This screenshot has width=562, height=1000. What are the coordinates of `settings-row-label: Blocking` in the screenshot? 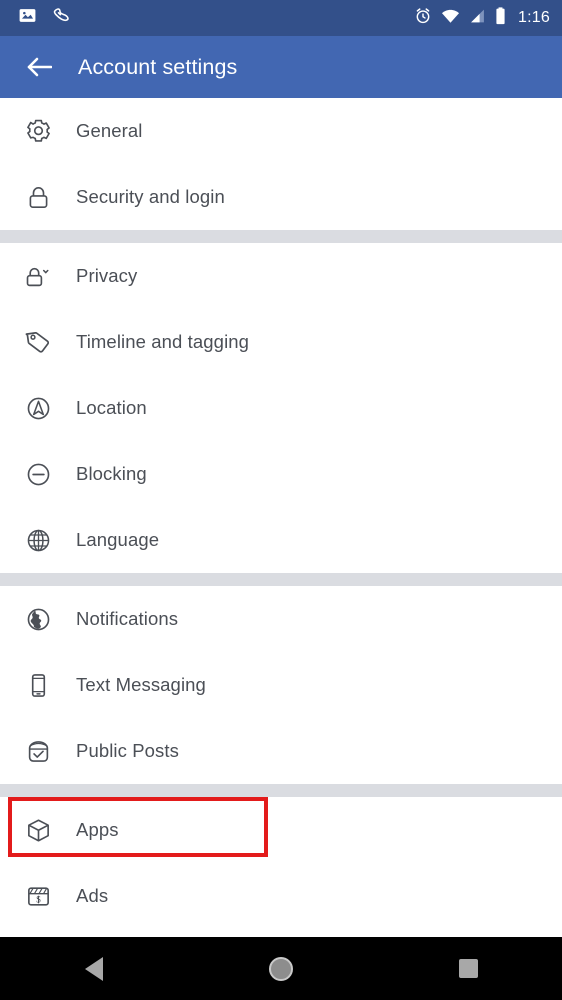 It's located at (111, 473).